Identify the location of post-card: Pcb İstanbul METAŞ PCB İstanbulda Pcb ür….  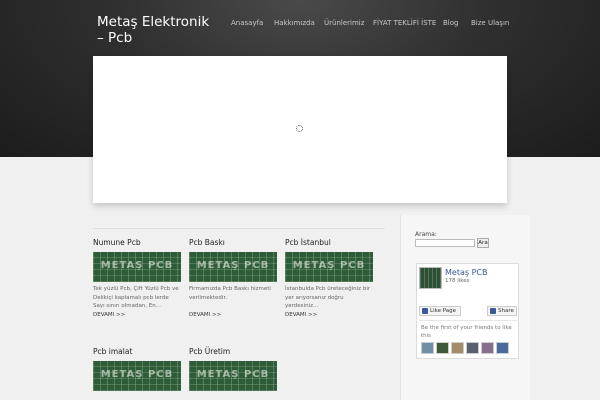
(329, 278).